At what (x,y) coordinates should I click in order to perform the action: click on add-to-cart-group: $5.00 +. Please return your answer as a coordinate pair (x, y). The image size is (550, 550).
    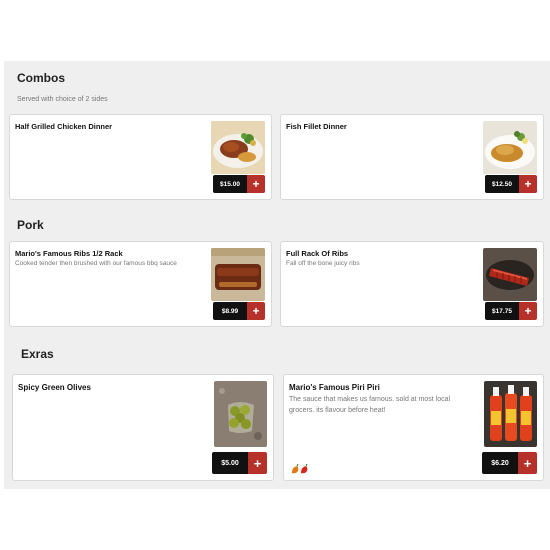
    Looking at the image, I should click on (239, 463).